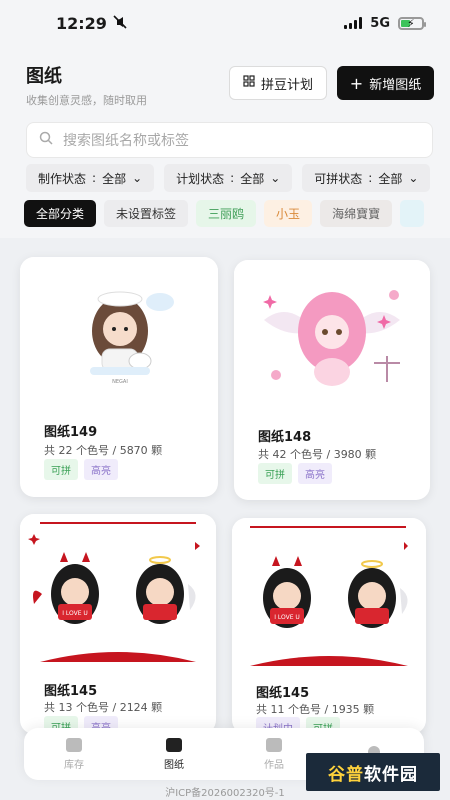 Image resolution: width=450 pixels, height=800 pixels. What do you see at coordinates (146, 213) in the screenshot?
I see `tag-untagged: 未设置标签` at bounding box center [146, 213].